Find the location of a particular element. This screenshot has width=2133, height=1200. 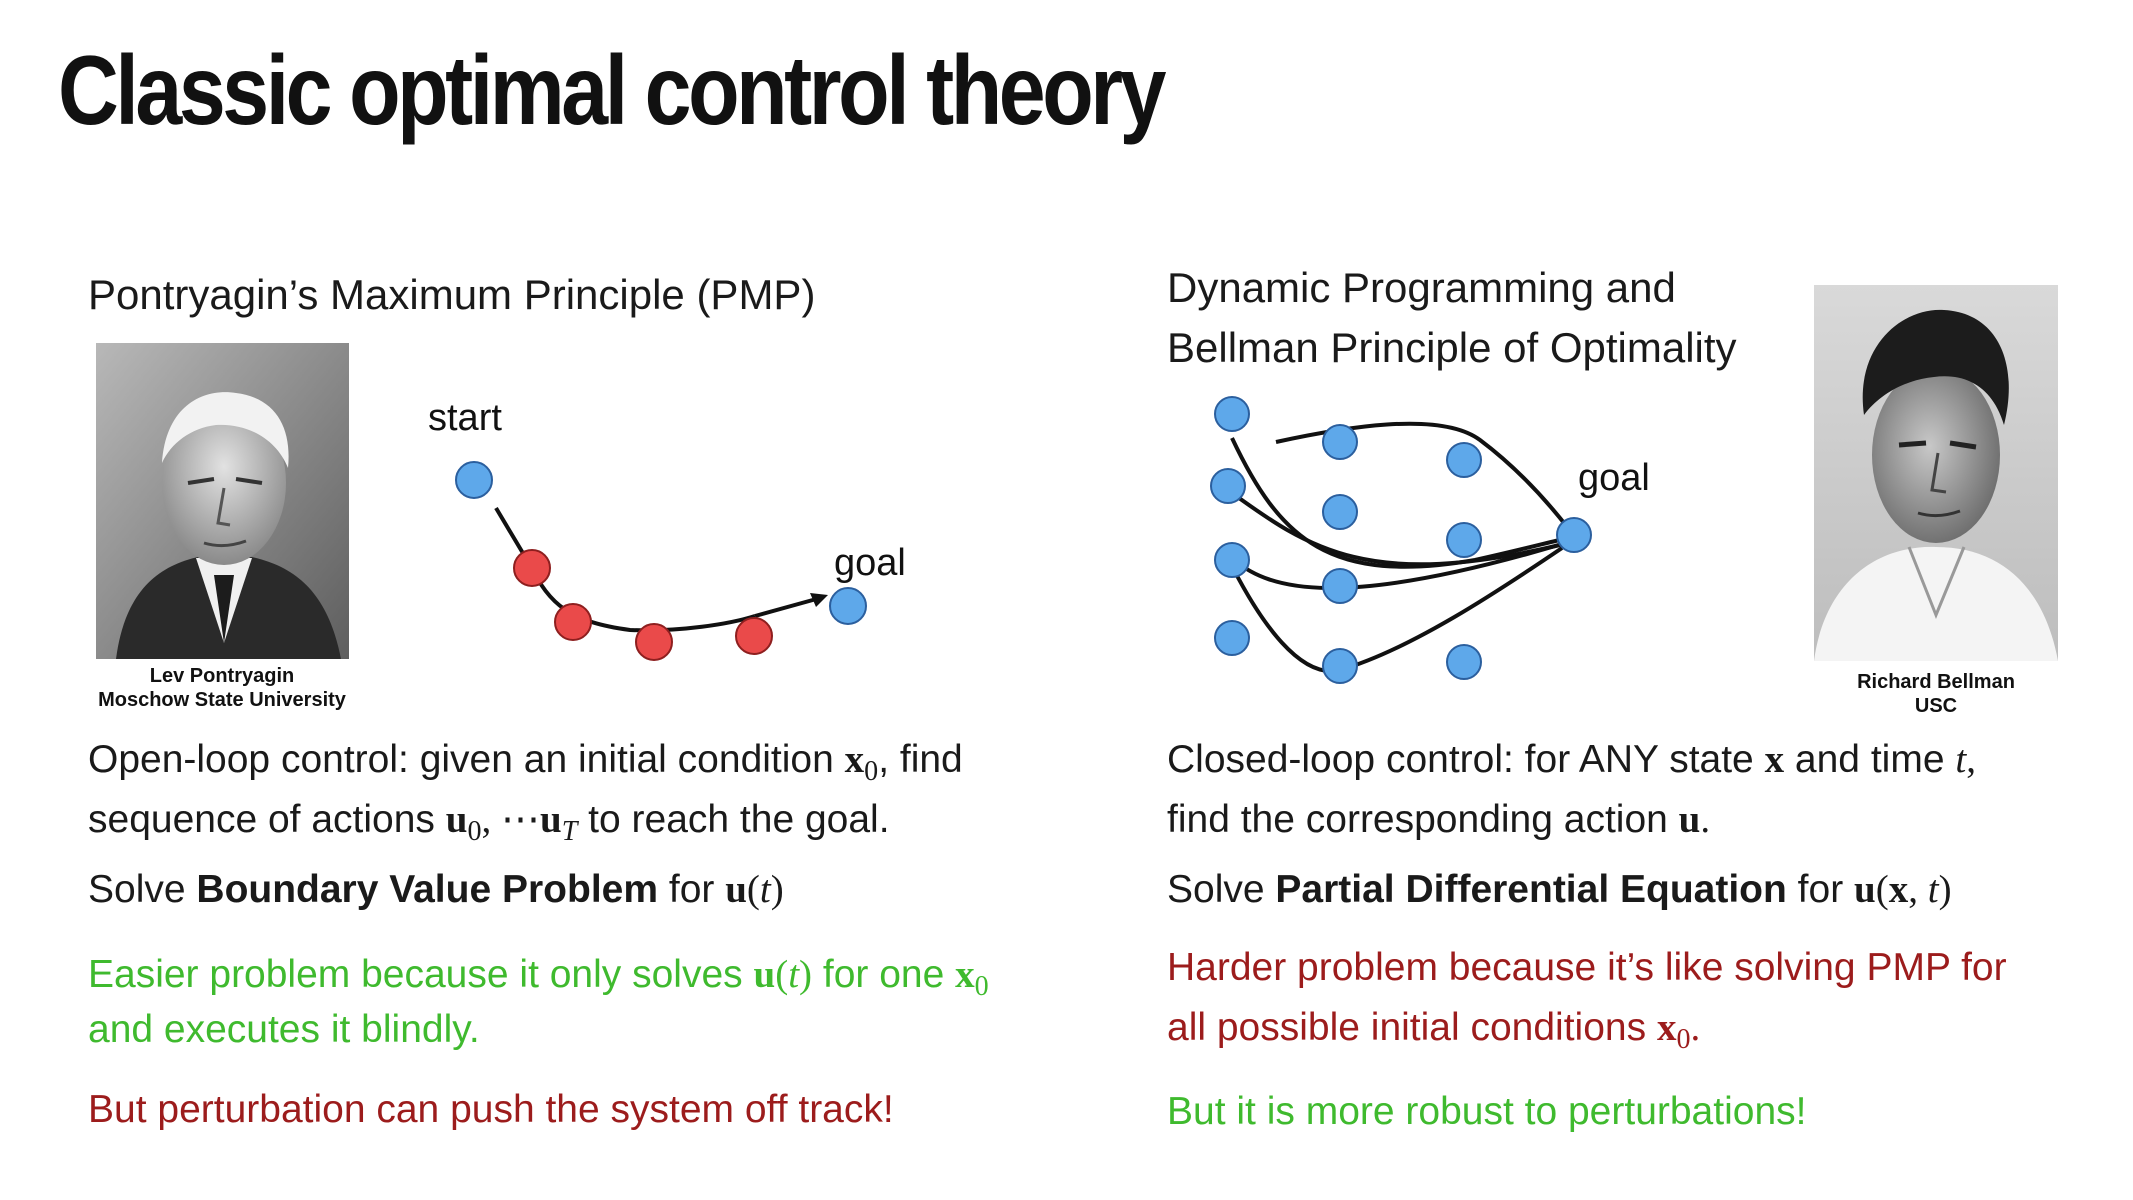

easier-problem-line-2: and executes it blindly. is located at coordinates (284, 1029).